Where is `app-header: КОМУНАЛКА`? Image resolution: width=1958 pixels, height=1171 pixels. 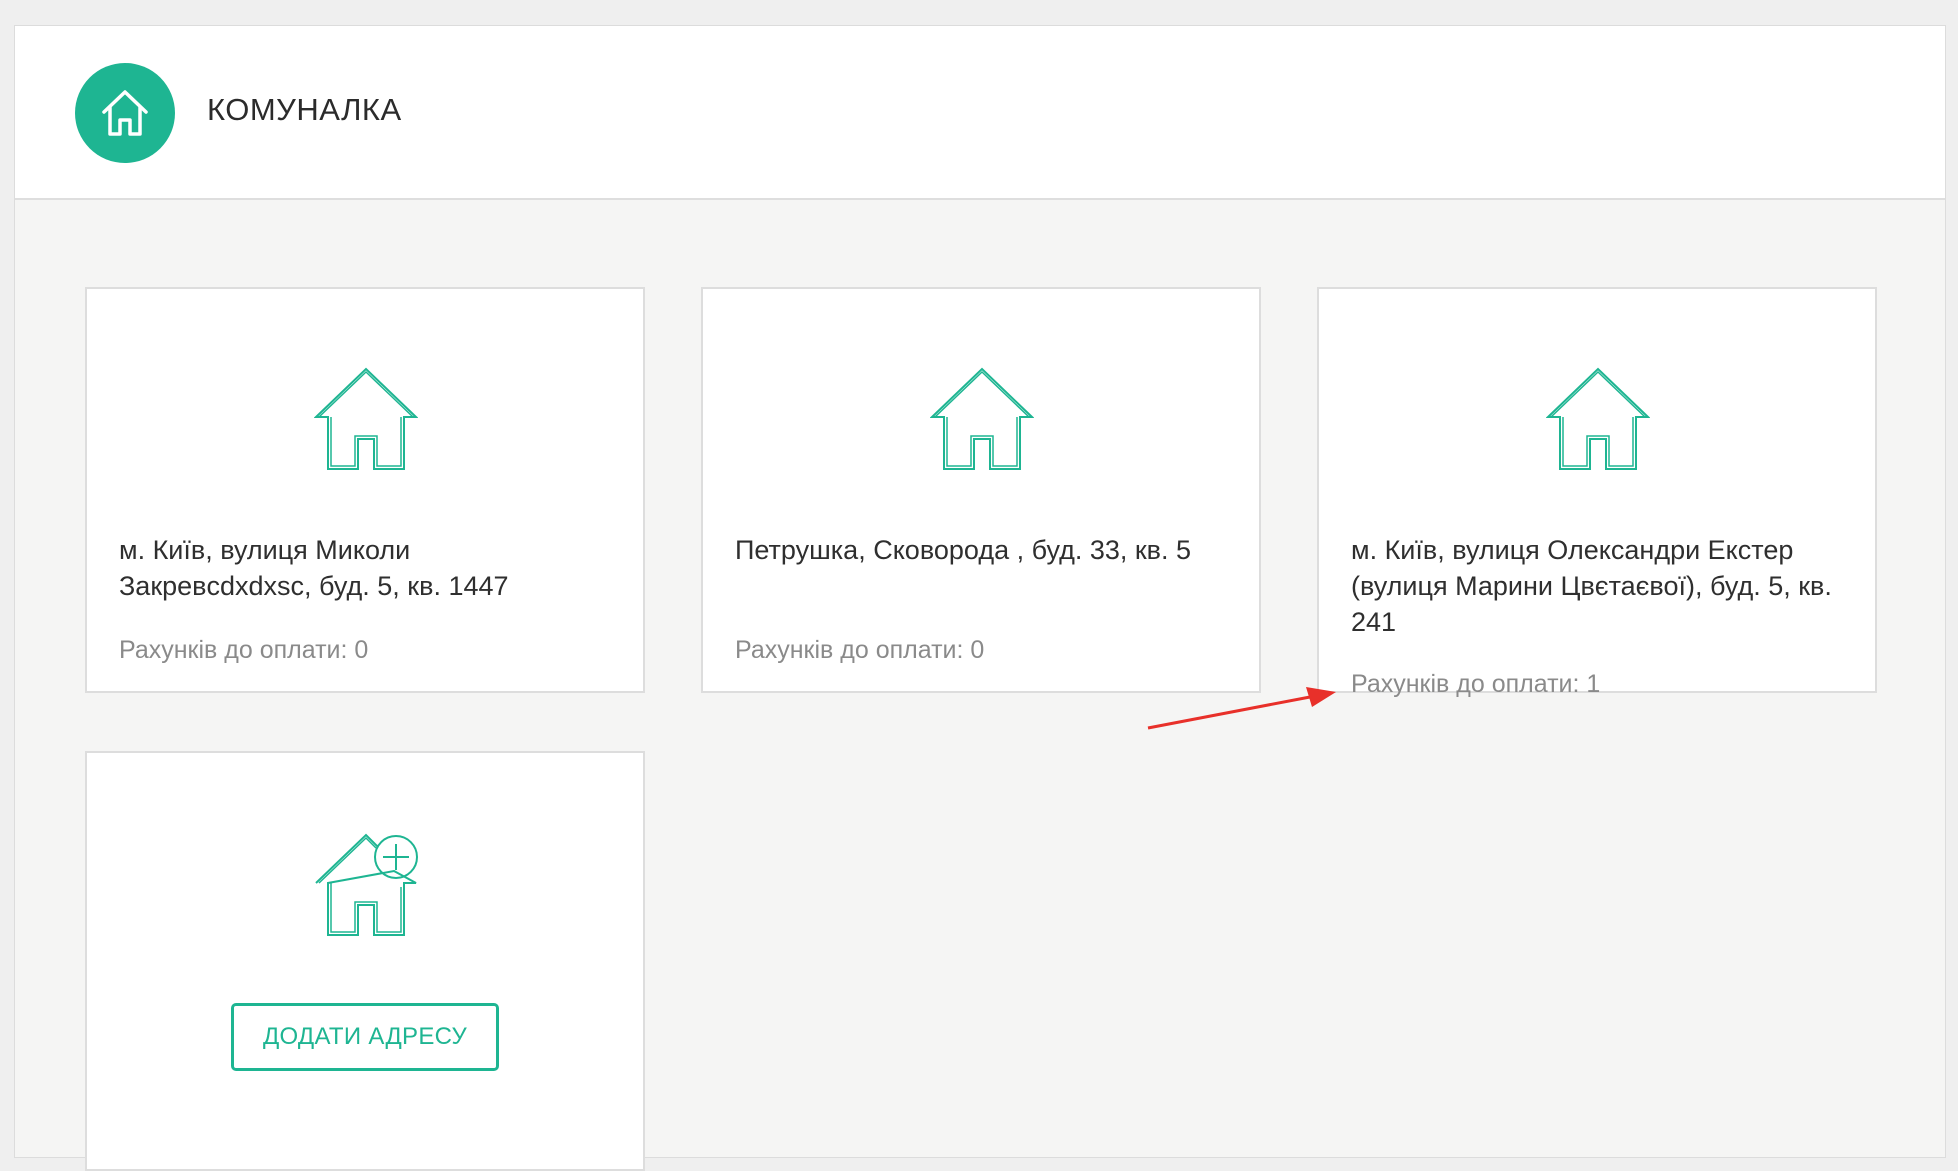
app-header: КОМУНАЛКА is located at coordinates (980, 113).